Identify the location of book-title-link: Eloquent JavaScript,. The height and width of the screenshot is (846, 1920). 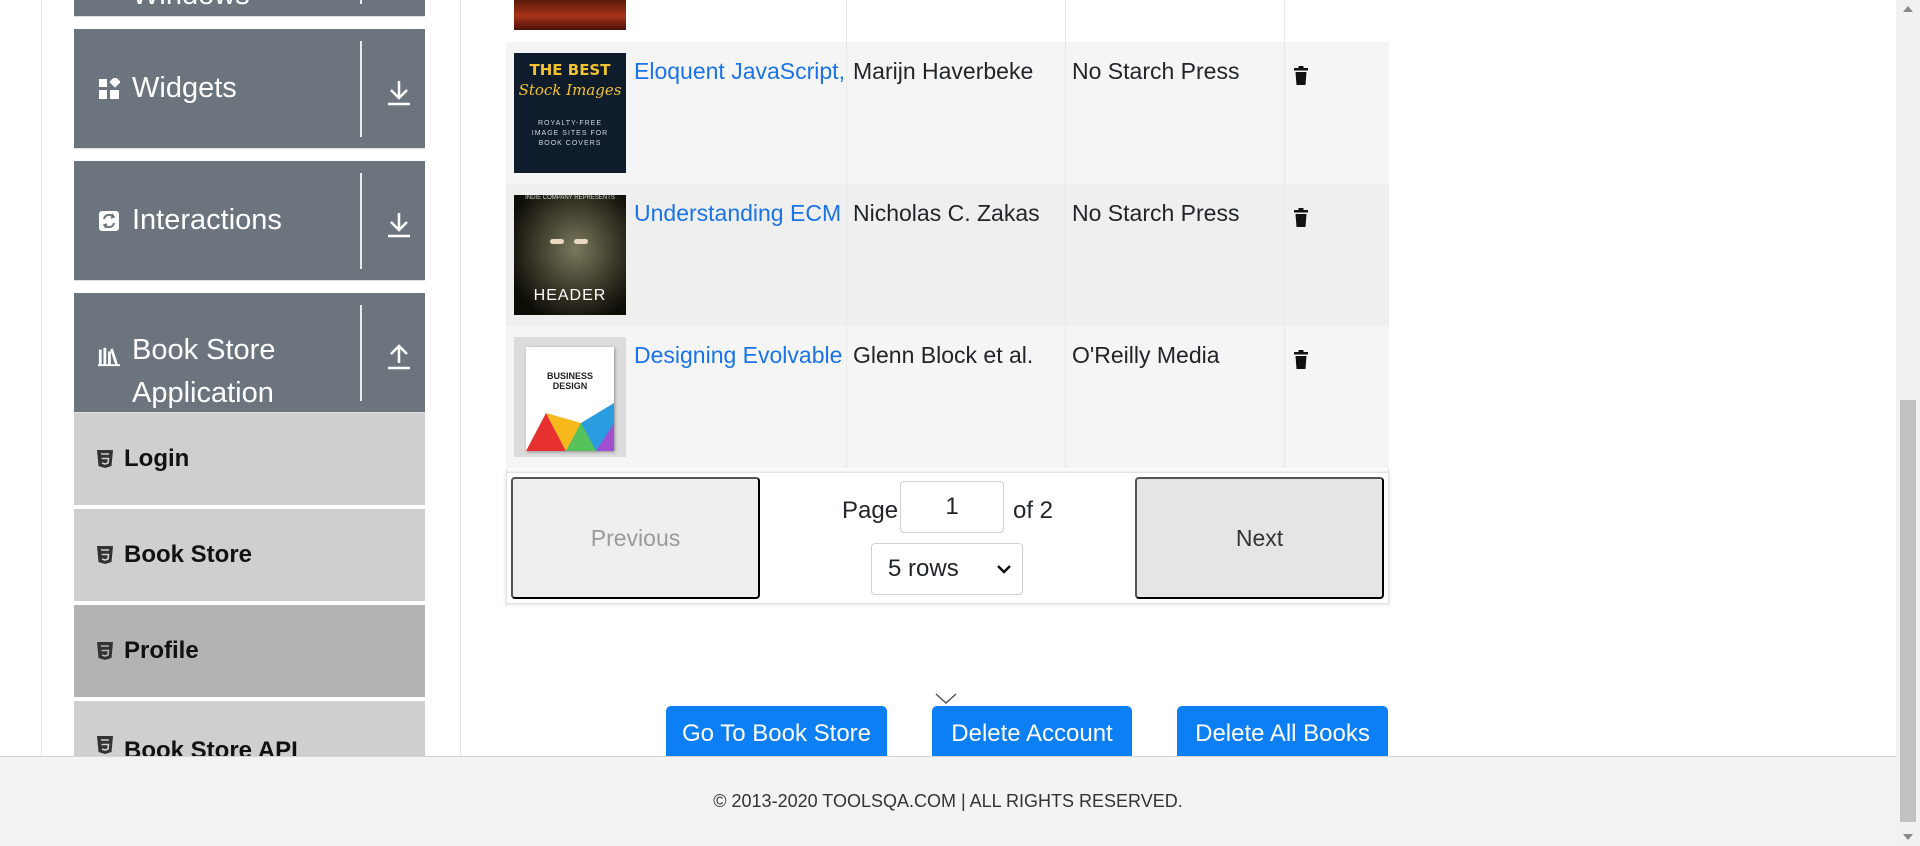
(740, 71).